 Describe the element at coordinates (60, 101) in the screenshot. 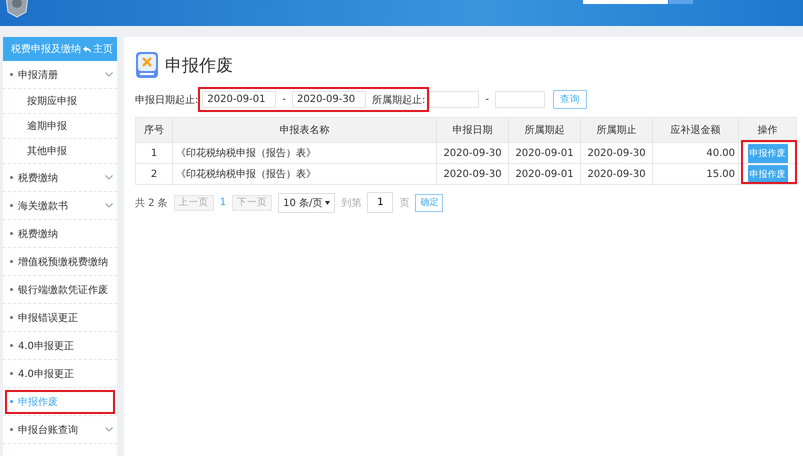

I see `sidebar-subitem: 按期应申报` at that location.